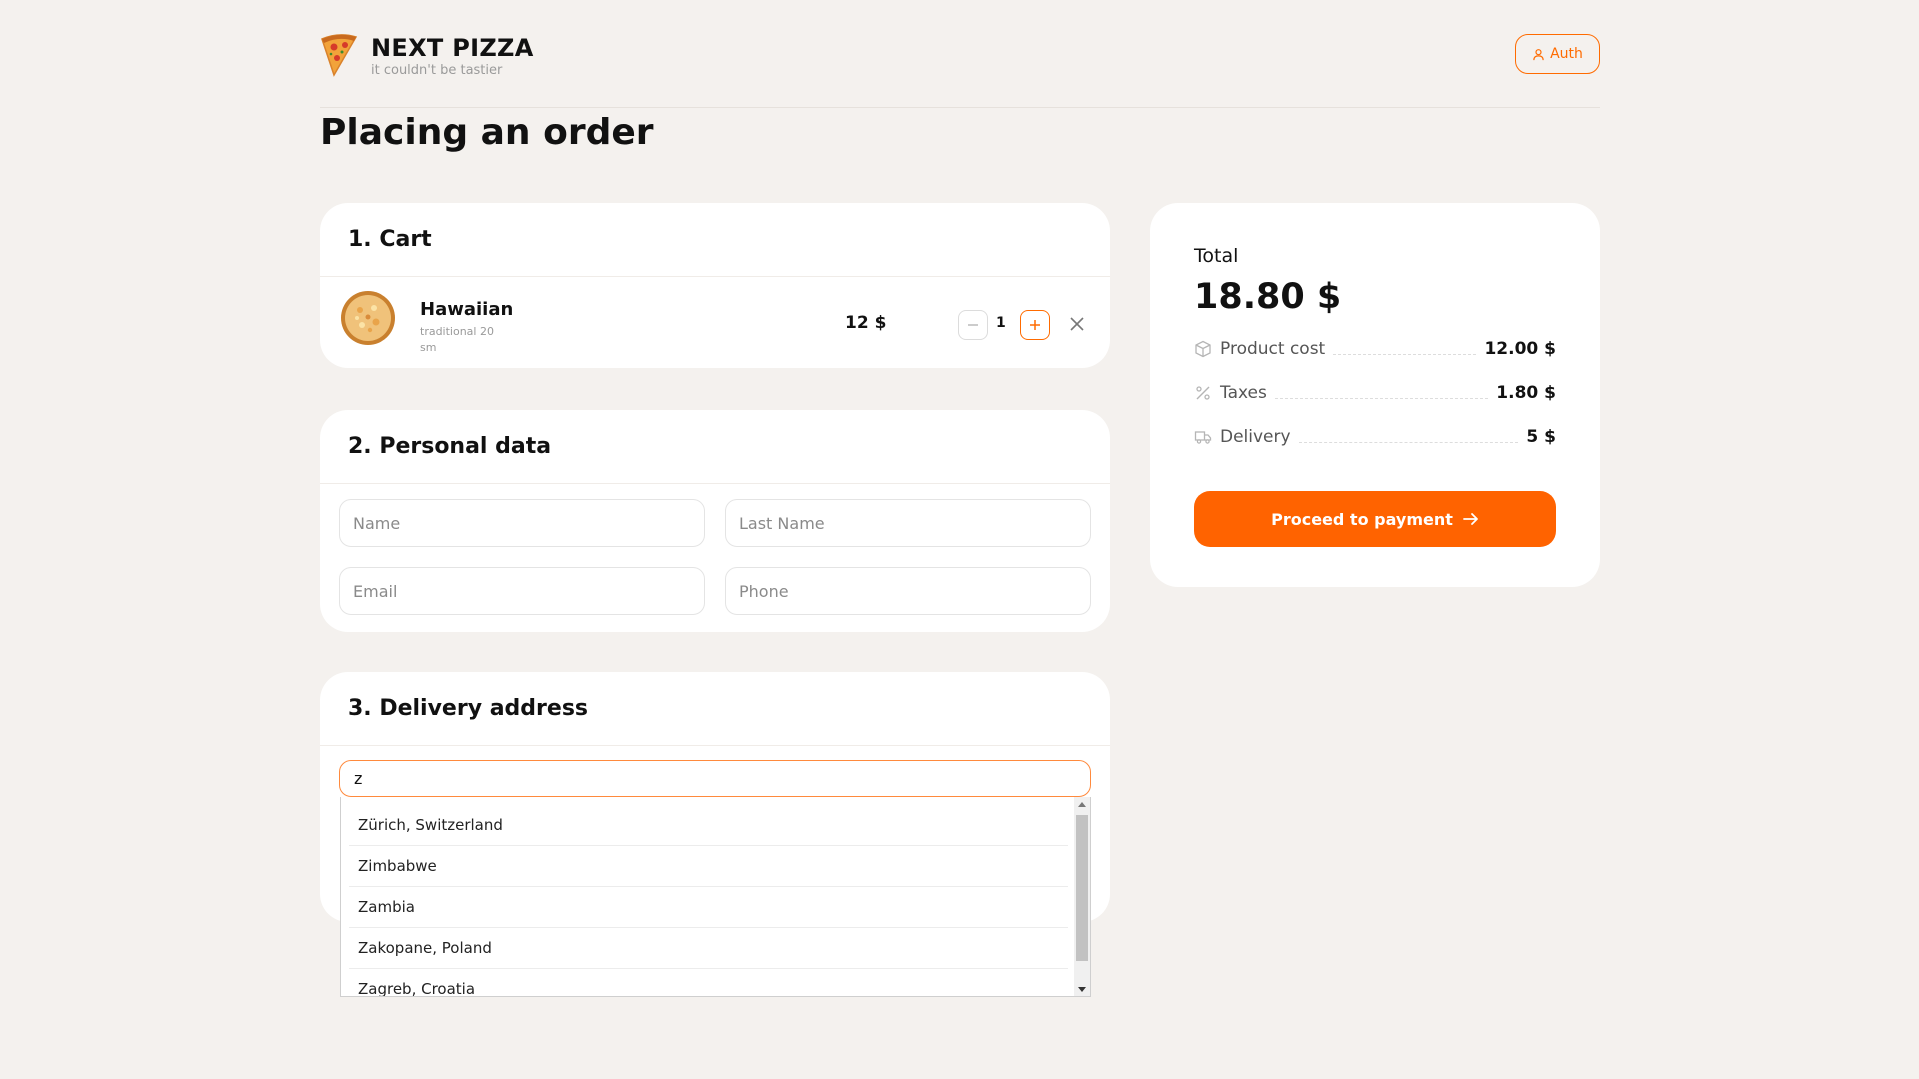  I want to click on plus-icon, so click(1035, 325).